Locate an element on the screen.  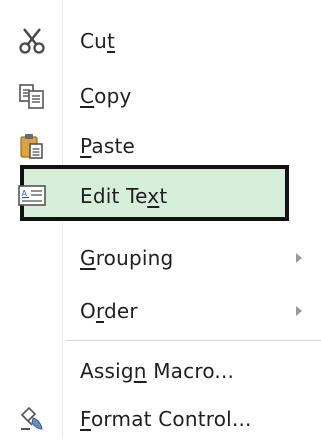
menu-separator is located at coordinates (193, 340).